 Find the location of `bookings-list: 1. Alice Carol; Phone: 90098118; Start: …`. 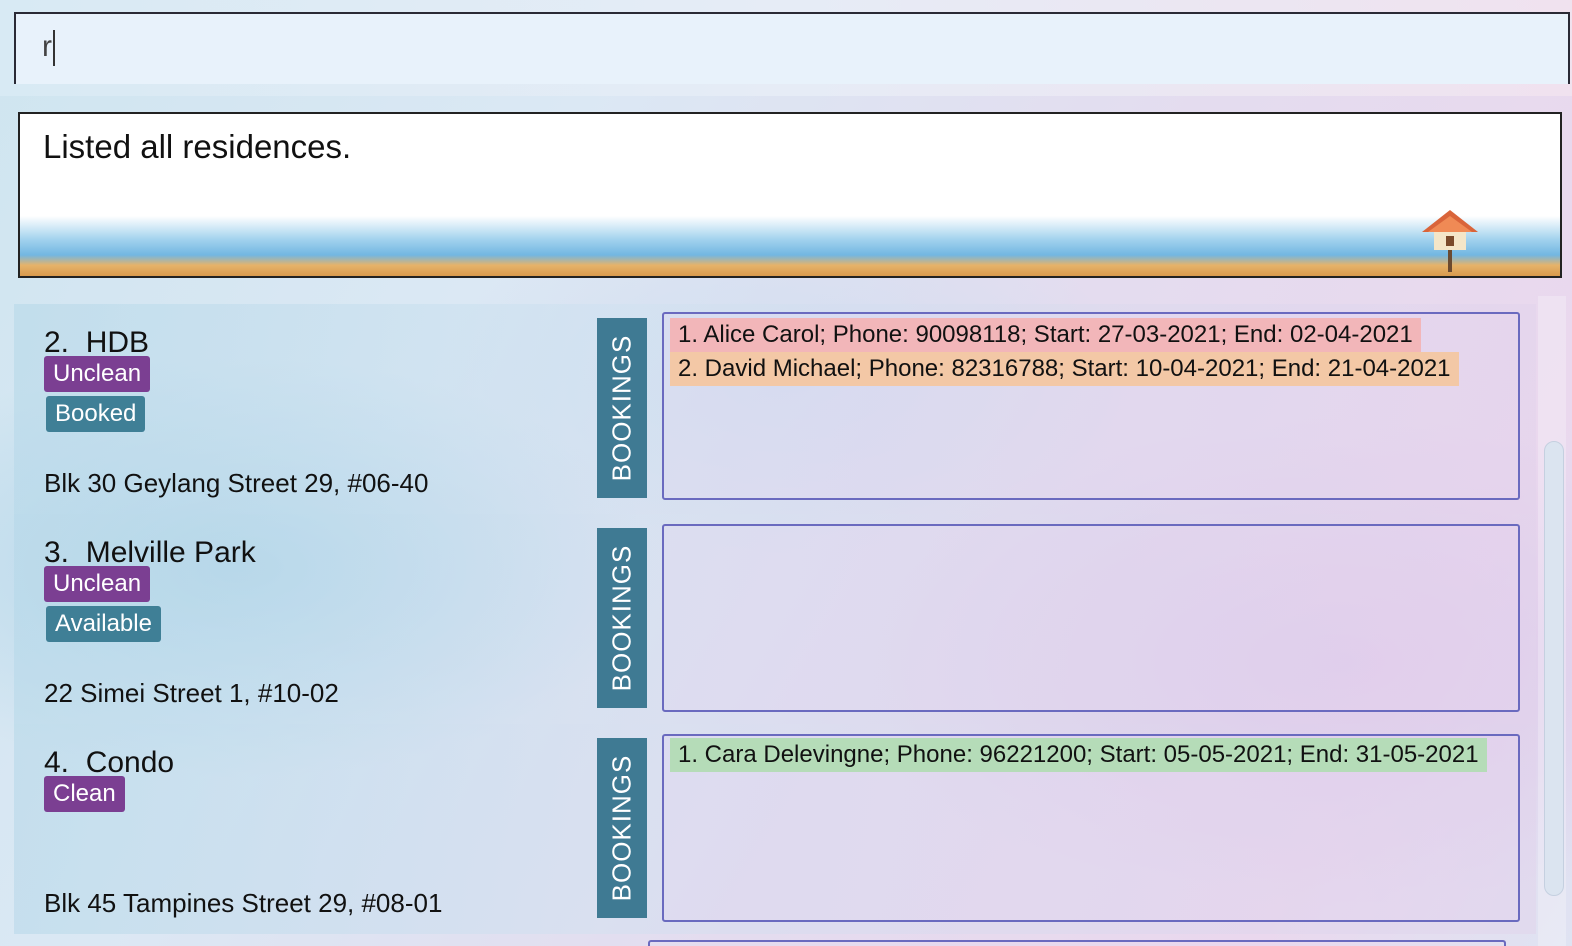

bookings-list: 1. Alice Carol; Phone: 90098118; Start: … is located at coordinates (1091, 406).